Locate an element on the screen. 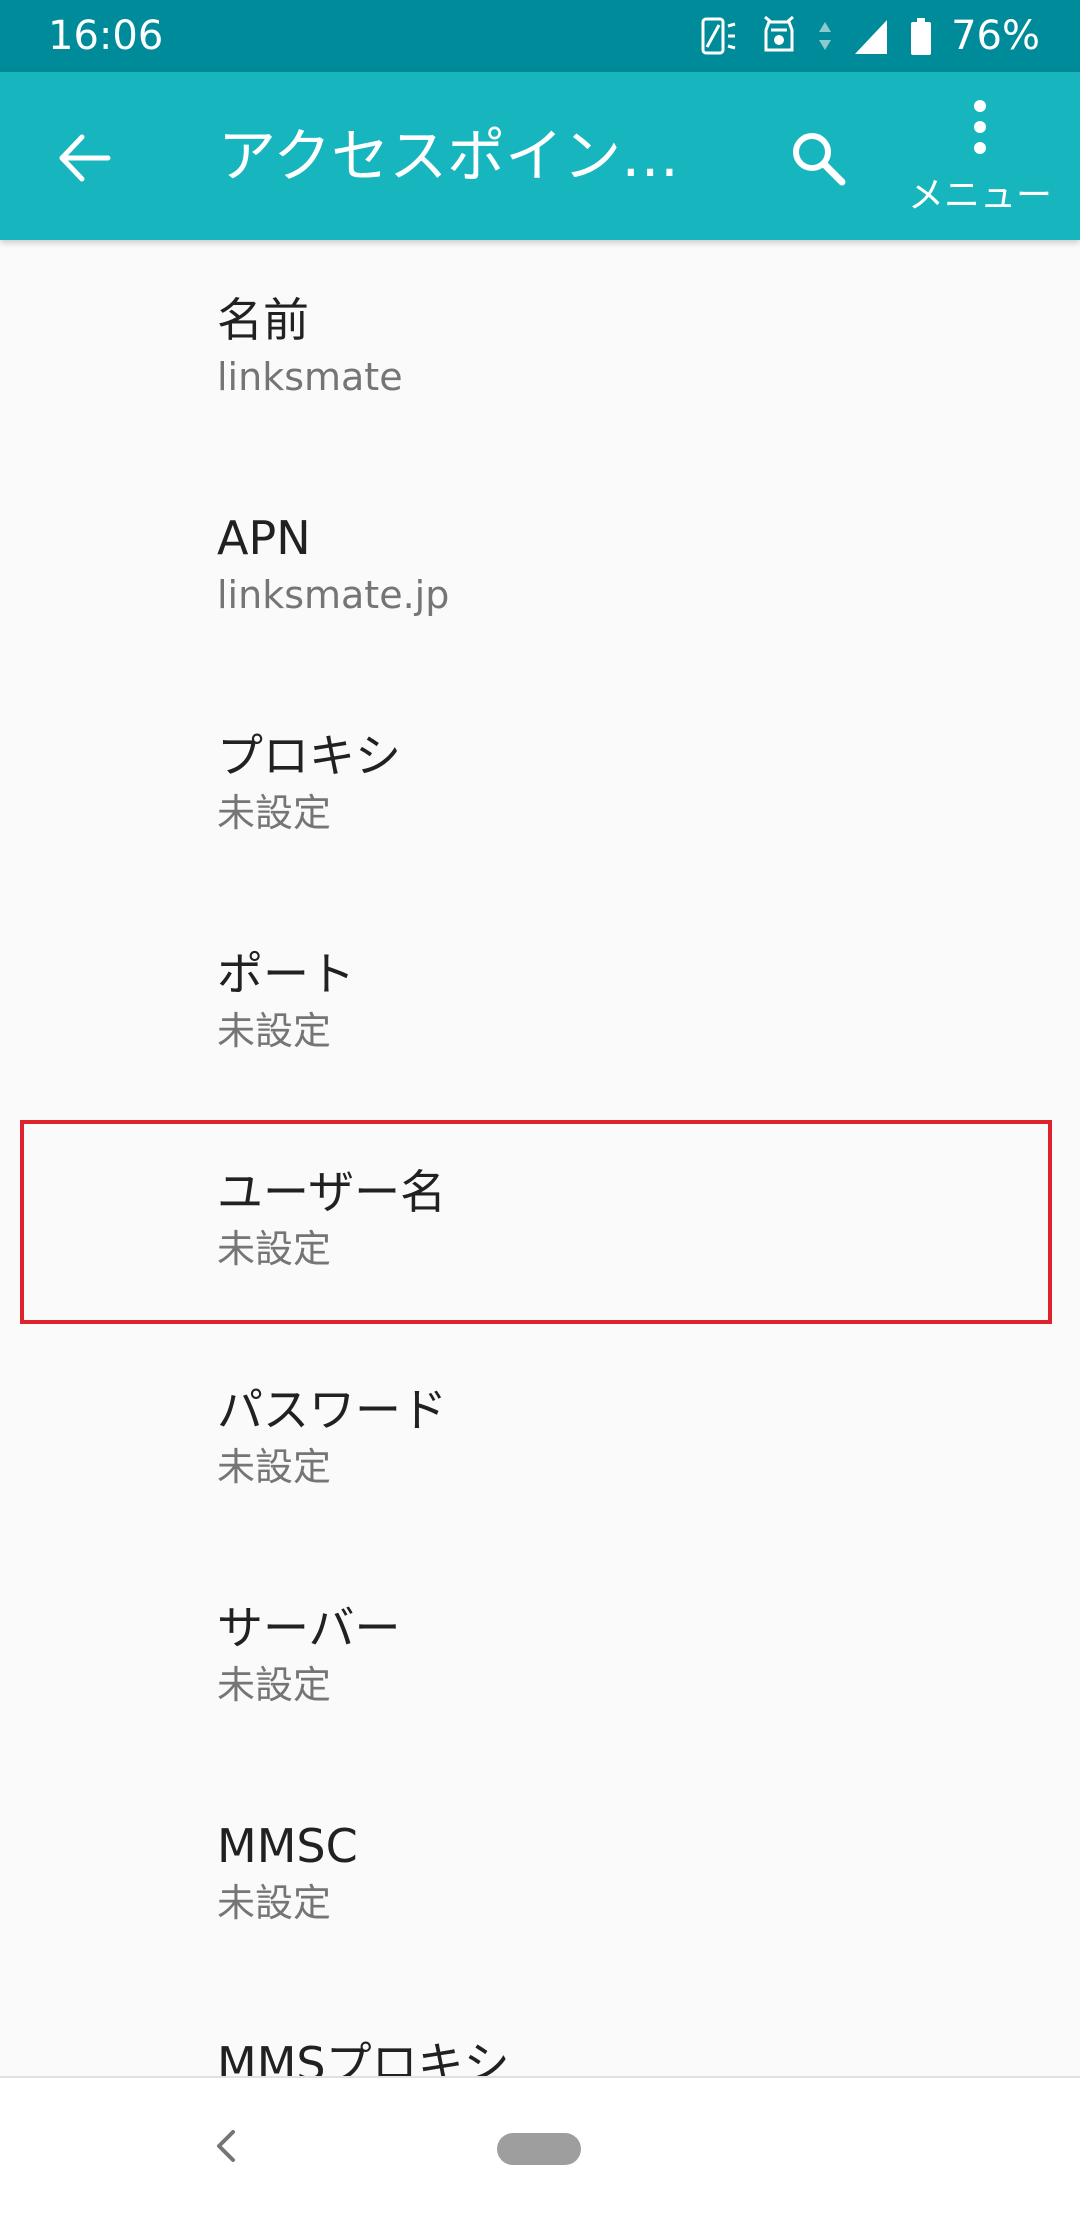  pref-title: APN is located at coordinates (264, 538).